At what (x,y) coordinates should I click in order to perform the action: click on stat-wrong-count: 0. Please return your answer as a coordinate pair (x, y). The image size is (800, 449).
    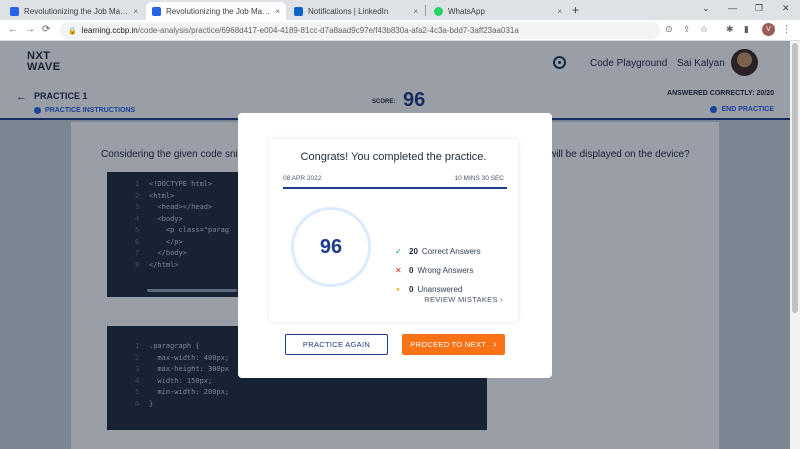
    Looking at the image, I should click on (411, 270).